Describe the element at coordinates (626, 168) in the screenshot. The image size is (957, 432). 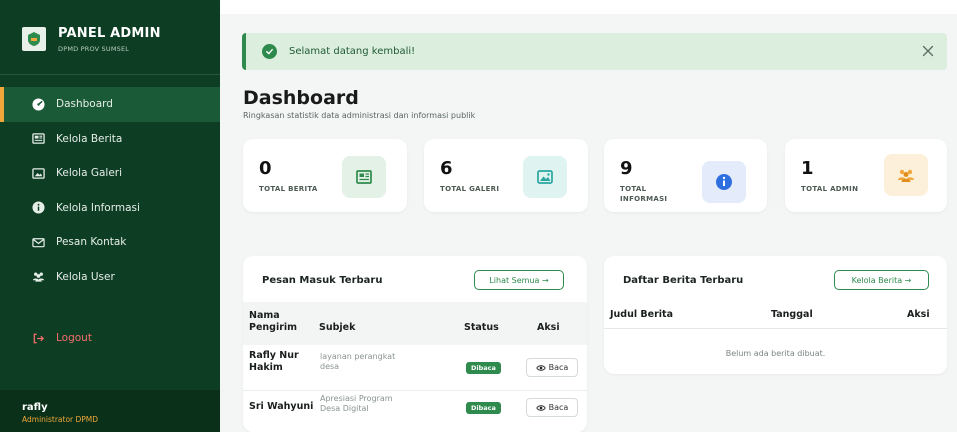
I see `stat-value: 9` at that location.